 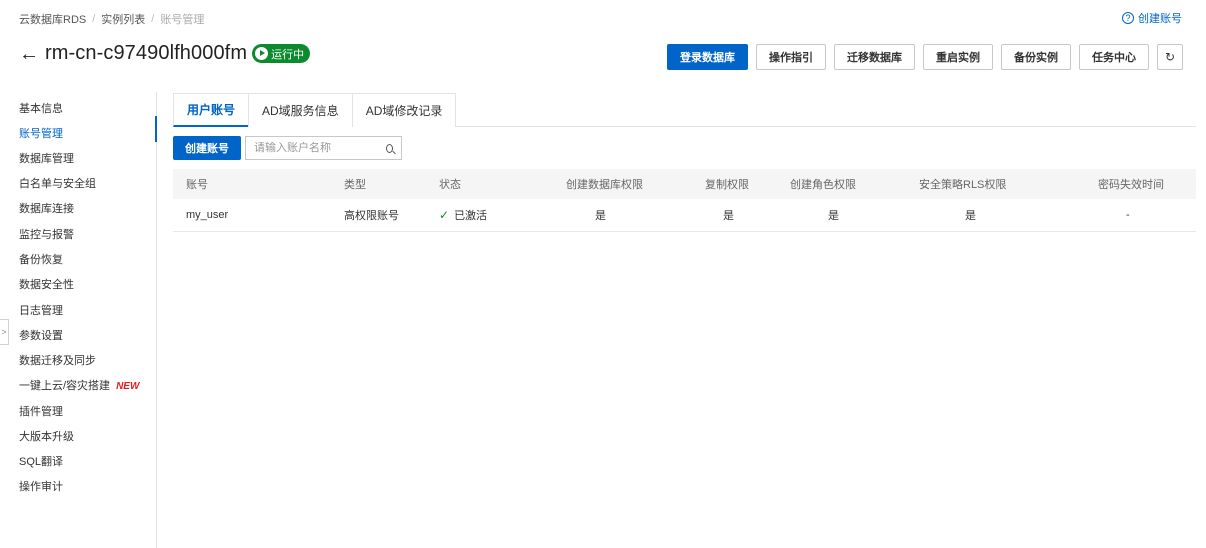 What do you see at coordinates (182, 20) in the screenshot?
I see `breadcrumb-current: 账号管理` at bounding box center [182, 20].